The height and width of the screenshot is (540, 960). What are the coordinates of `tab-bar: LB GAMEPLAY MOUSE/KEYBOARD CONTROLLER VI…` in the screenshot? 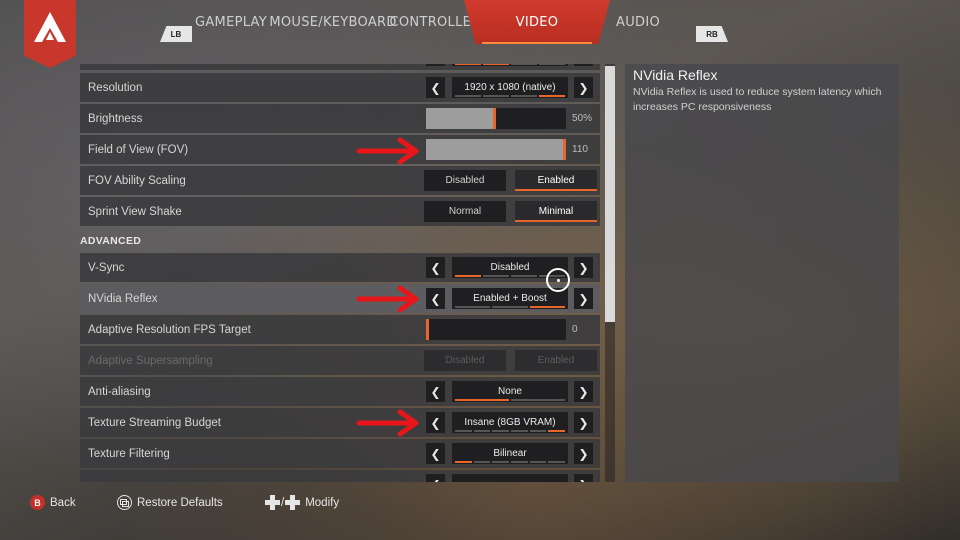 It's located at (480, 22).